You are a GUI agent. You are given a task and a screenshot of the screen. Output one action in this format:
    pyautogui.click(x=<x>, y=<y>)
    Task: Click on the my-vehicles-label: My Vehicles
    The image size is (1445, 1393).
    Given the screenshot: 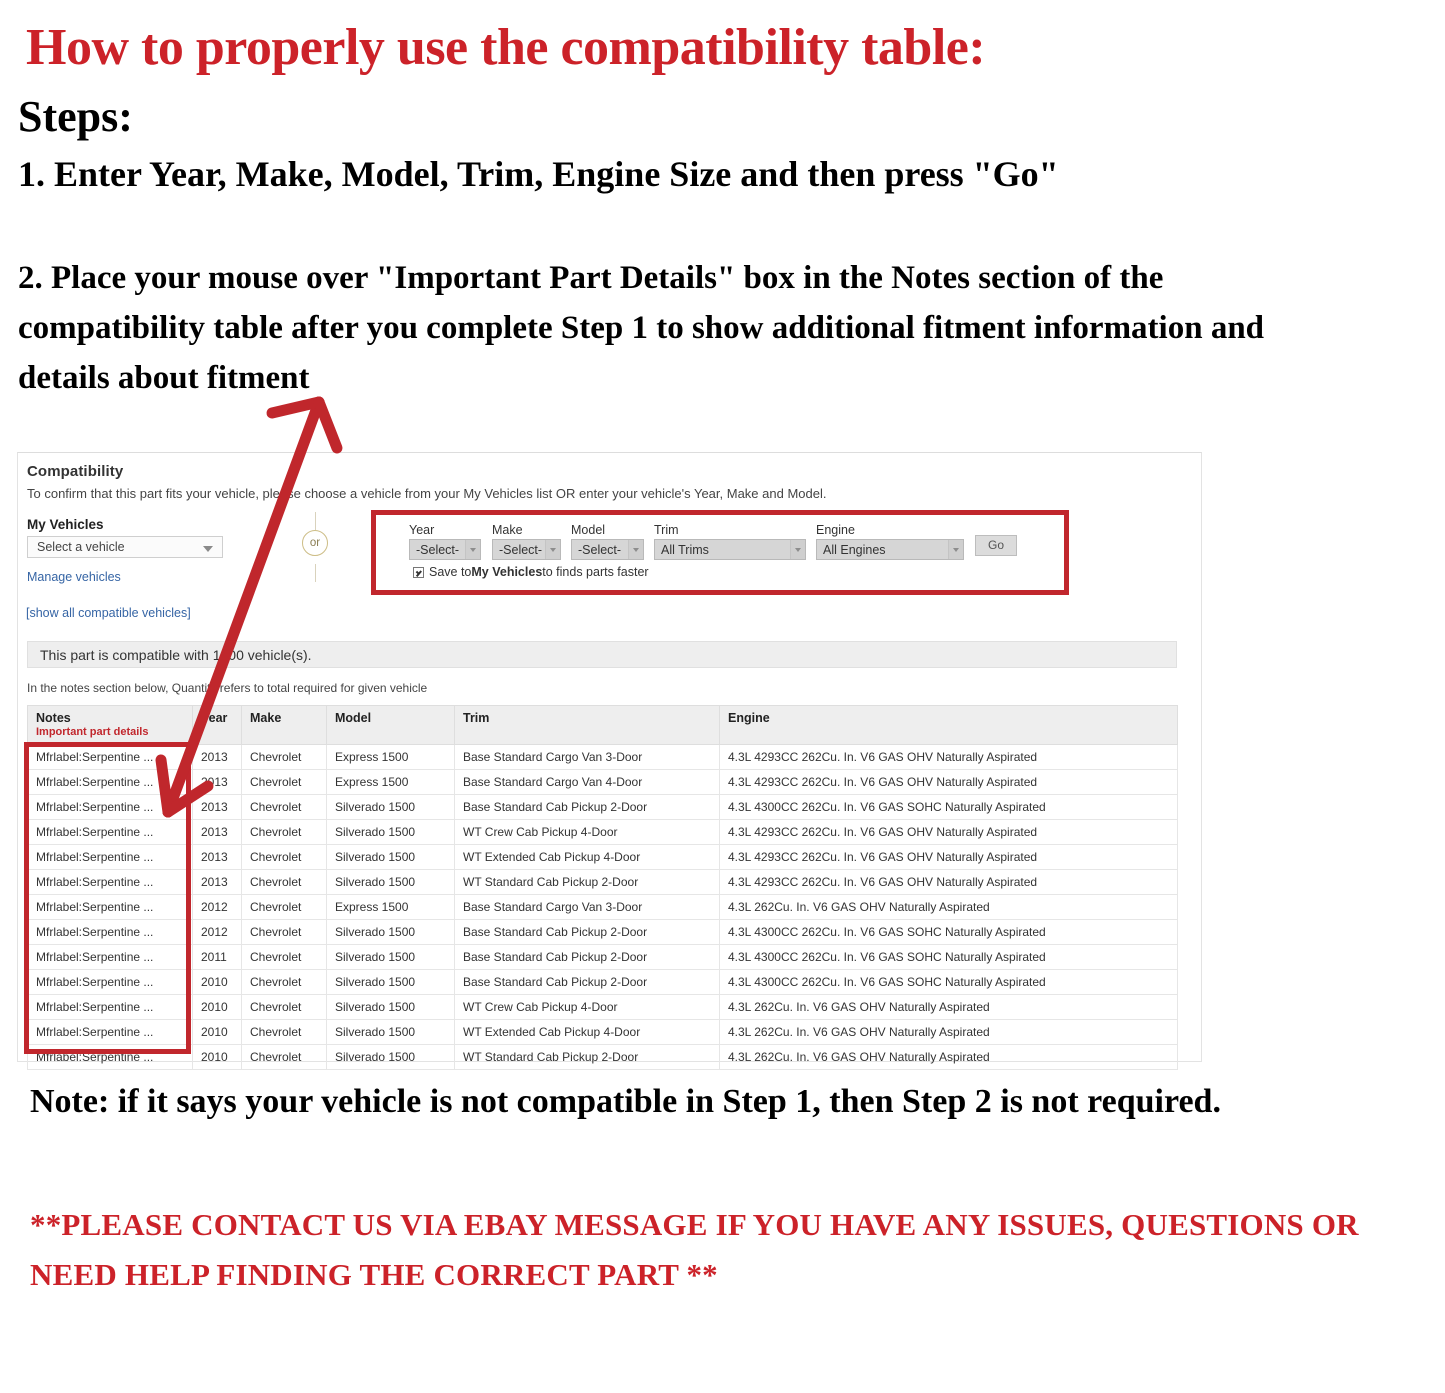 What is the action you would take?
    pyautogui.click(x=65, y=524)
    